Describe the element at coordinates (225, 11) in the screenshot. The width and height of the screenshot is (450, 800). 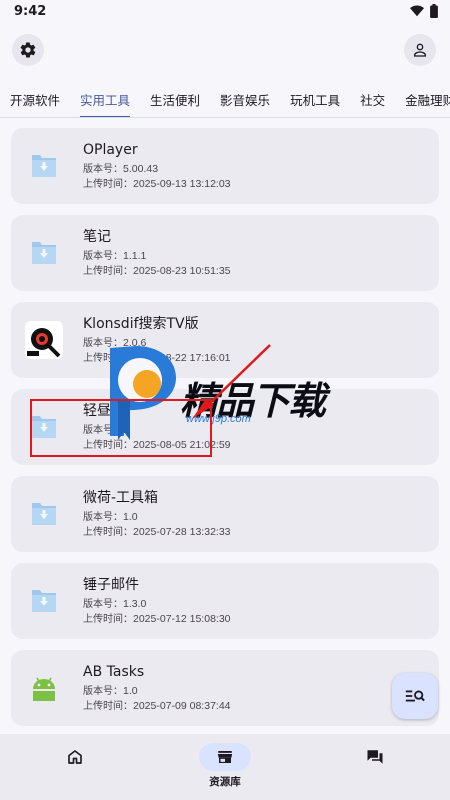
I see `status-bar: 9:42` at that location.